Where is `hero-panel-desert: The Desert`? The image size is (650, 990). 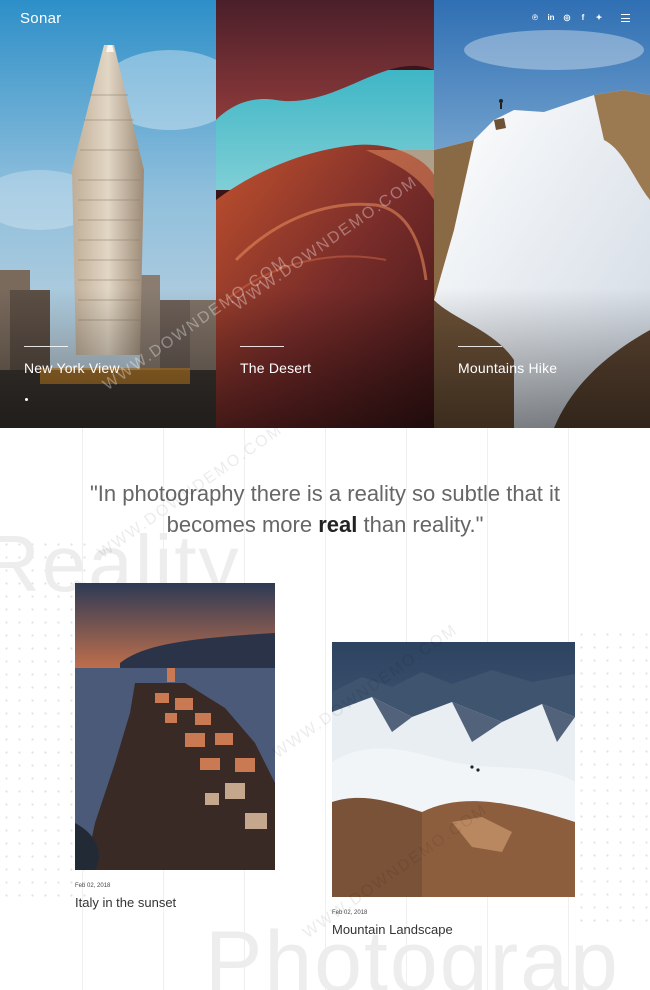 hero-panel-desert: The Desert is located at coordinates (325, 214).